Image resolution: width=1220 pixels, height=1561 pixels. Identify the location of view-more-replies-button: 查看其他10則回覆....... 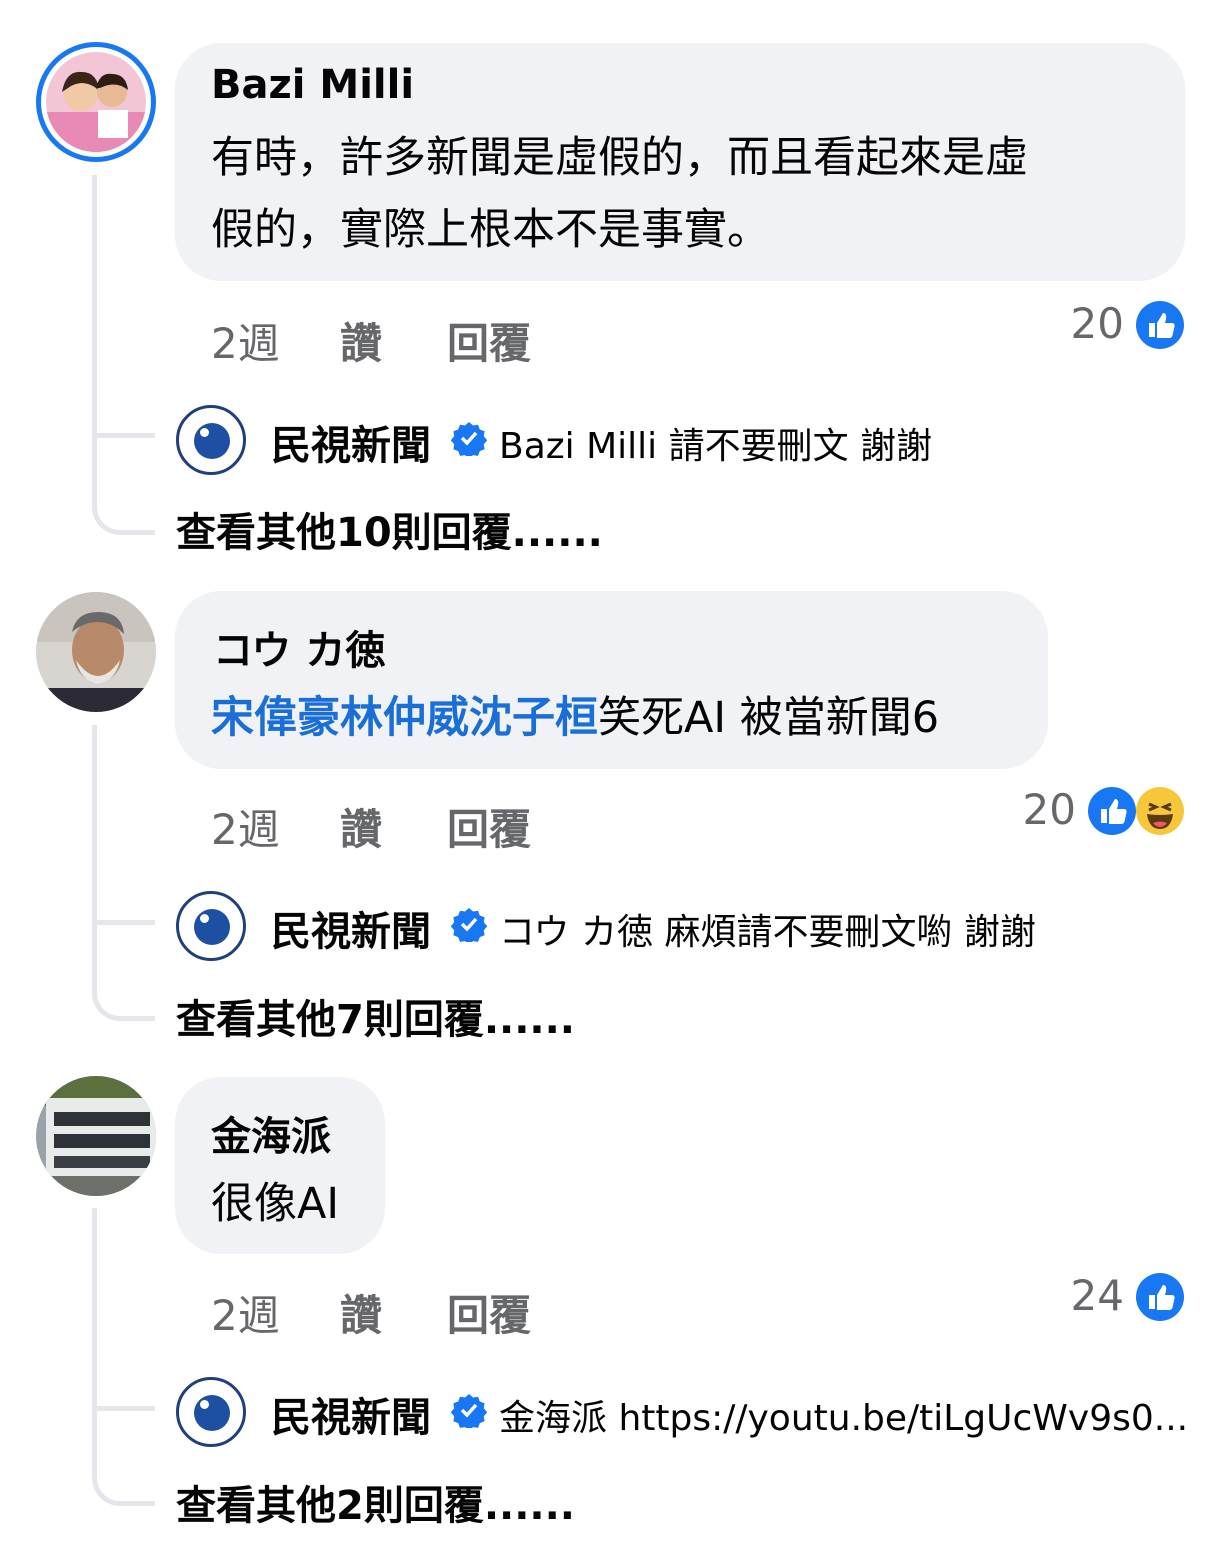
(389, 529).